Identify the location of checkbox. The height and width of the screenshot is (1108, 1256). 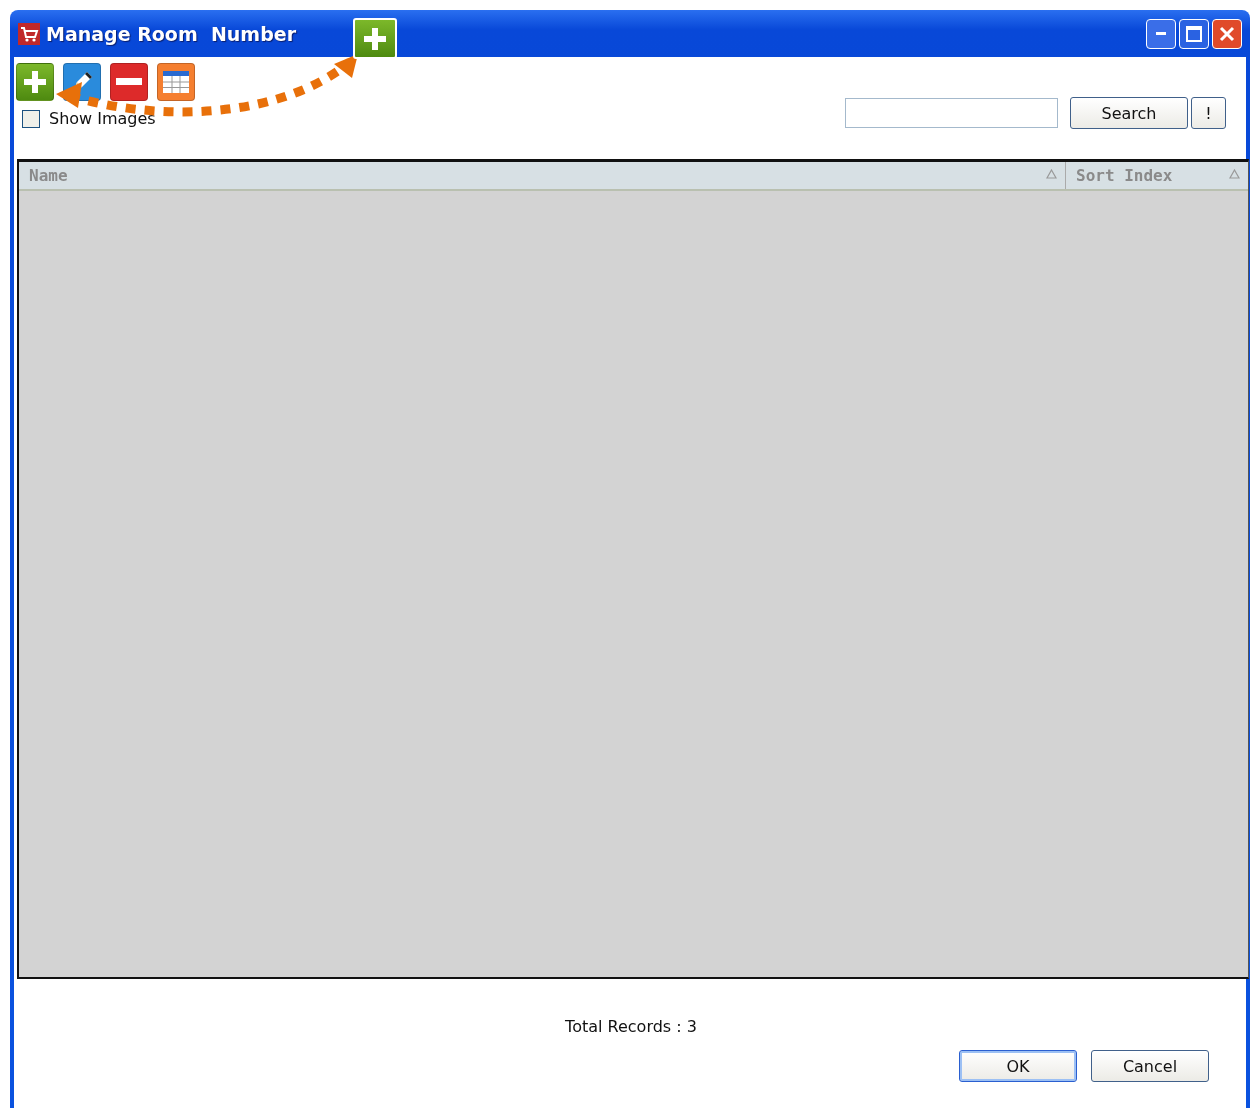
(31, 118).